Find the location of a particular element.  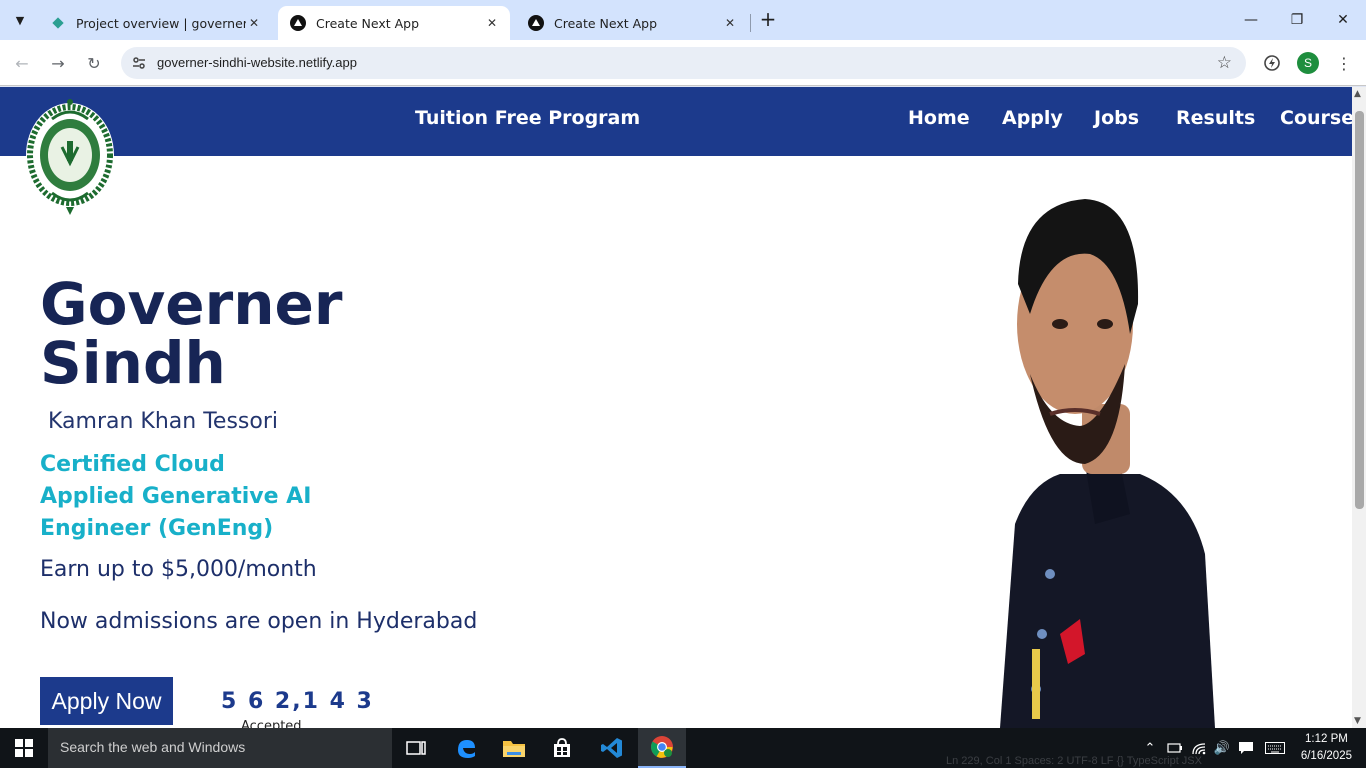

hero-admissions: Now admissions are open in Hyderabad is located at coordinates (259, 621).